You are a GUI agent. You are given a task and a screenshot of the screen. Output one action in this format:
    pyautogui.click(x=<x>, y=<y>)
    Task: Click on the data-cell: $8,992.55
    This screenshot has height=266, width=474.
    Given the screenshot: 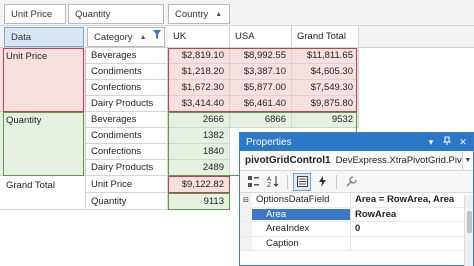 What is the action you would take?
    pyautogui.click(x=261, y=56)
    